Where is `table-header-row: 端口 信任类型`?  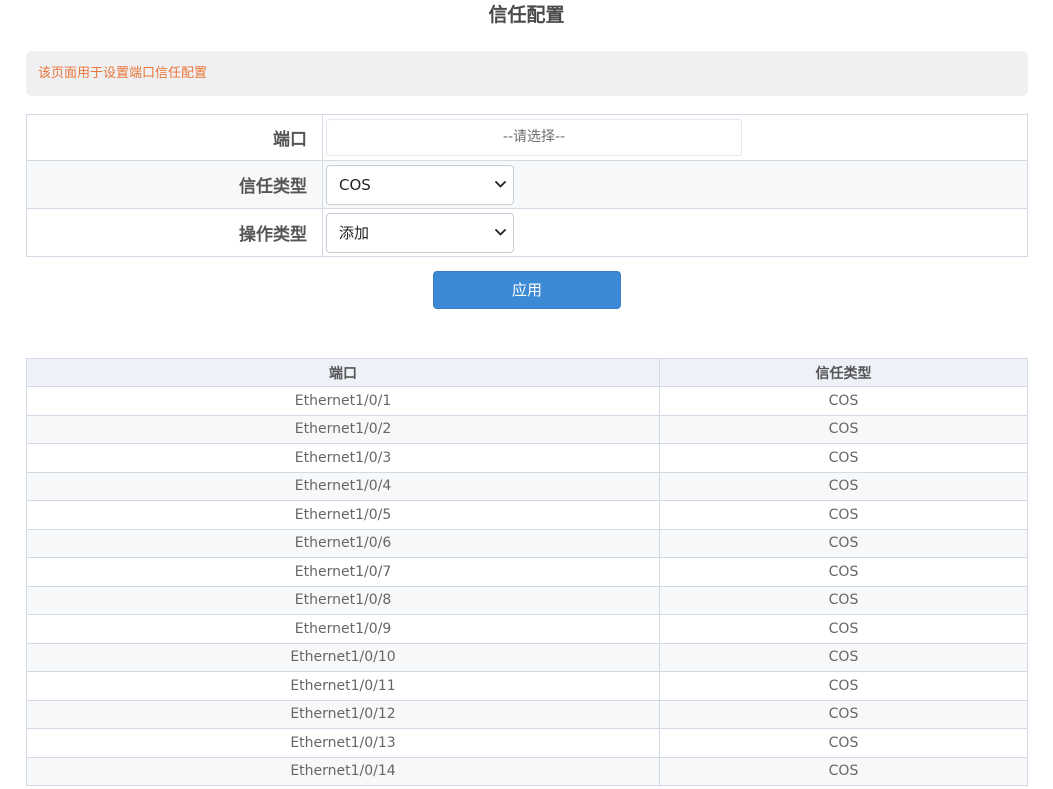 table-header-row: 端口 信任类型 is located at coordinates (527, 372).